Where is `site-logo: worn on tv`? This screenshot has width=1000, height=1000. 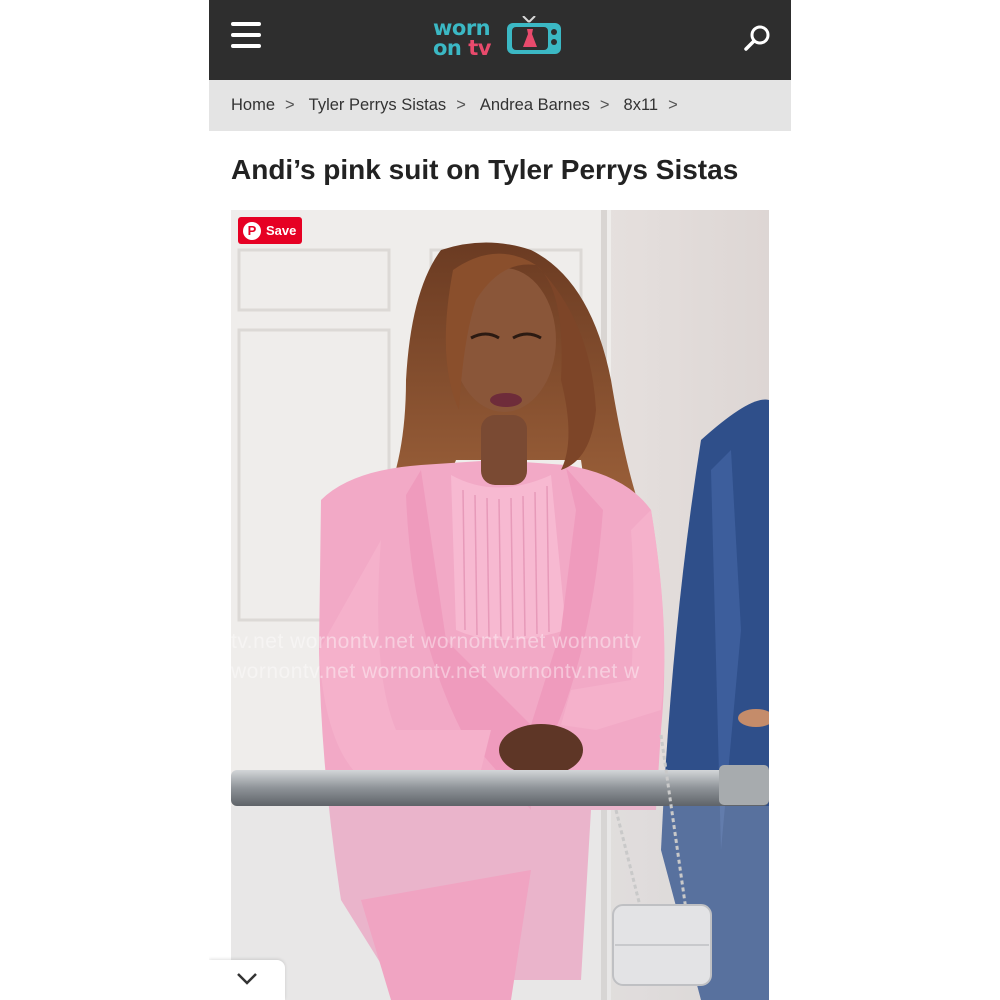
site-logo: worn on tv is located at coordinates (501, 39).